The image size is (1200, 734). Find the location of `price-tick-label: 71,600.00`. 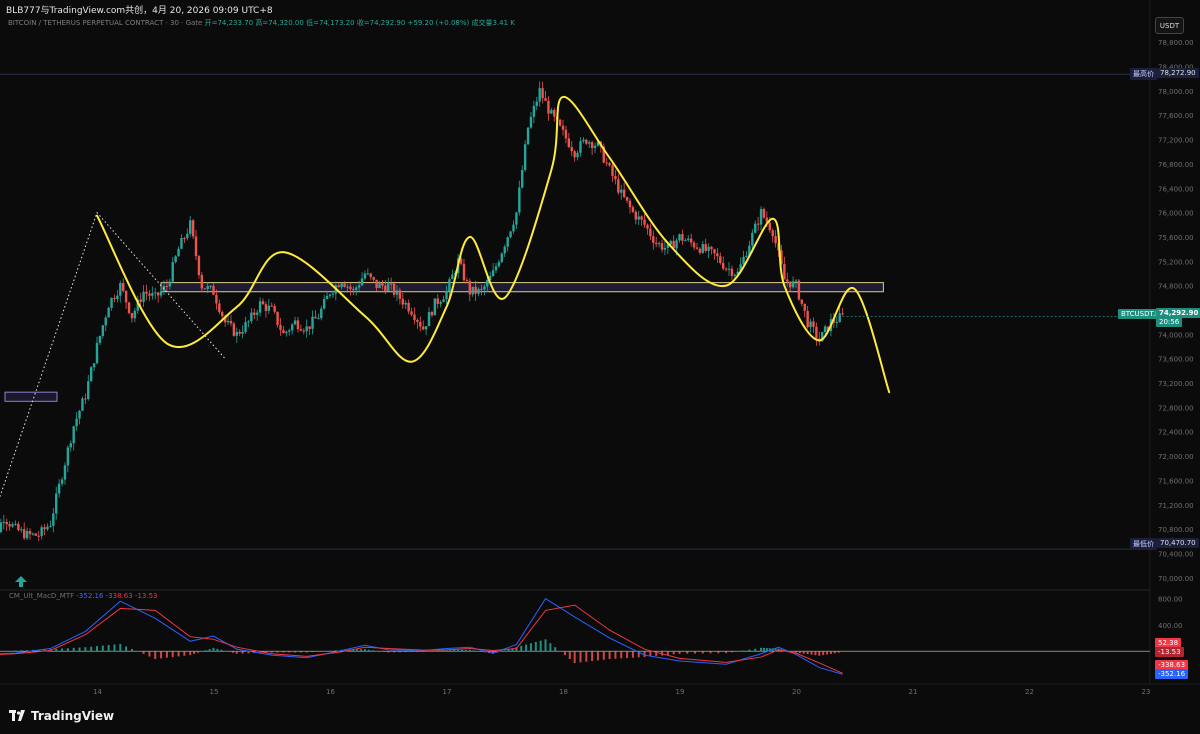

price-tick-label: 71,600.00 is located at coordinates (1176, 481).